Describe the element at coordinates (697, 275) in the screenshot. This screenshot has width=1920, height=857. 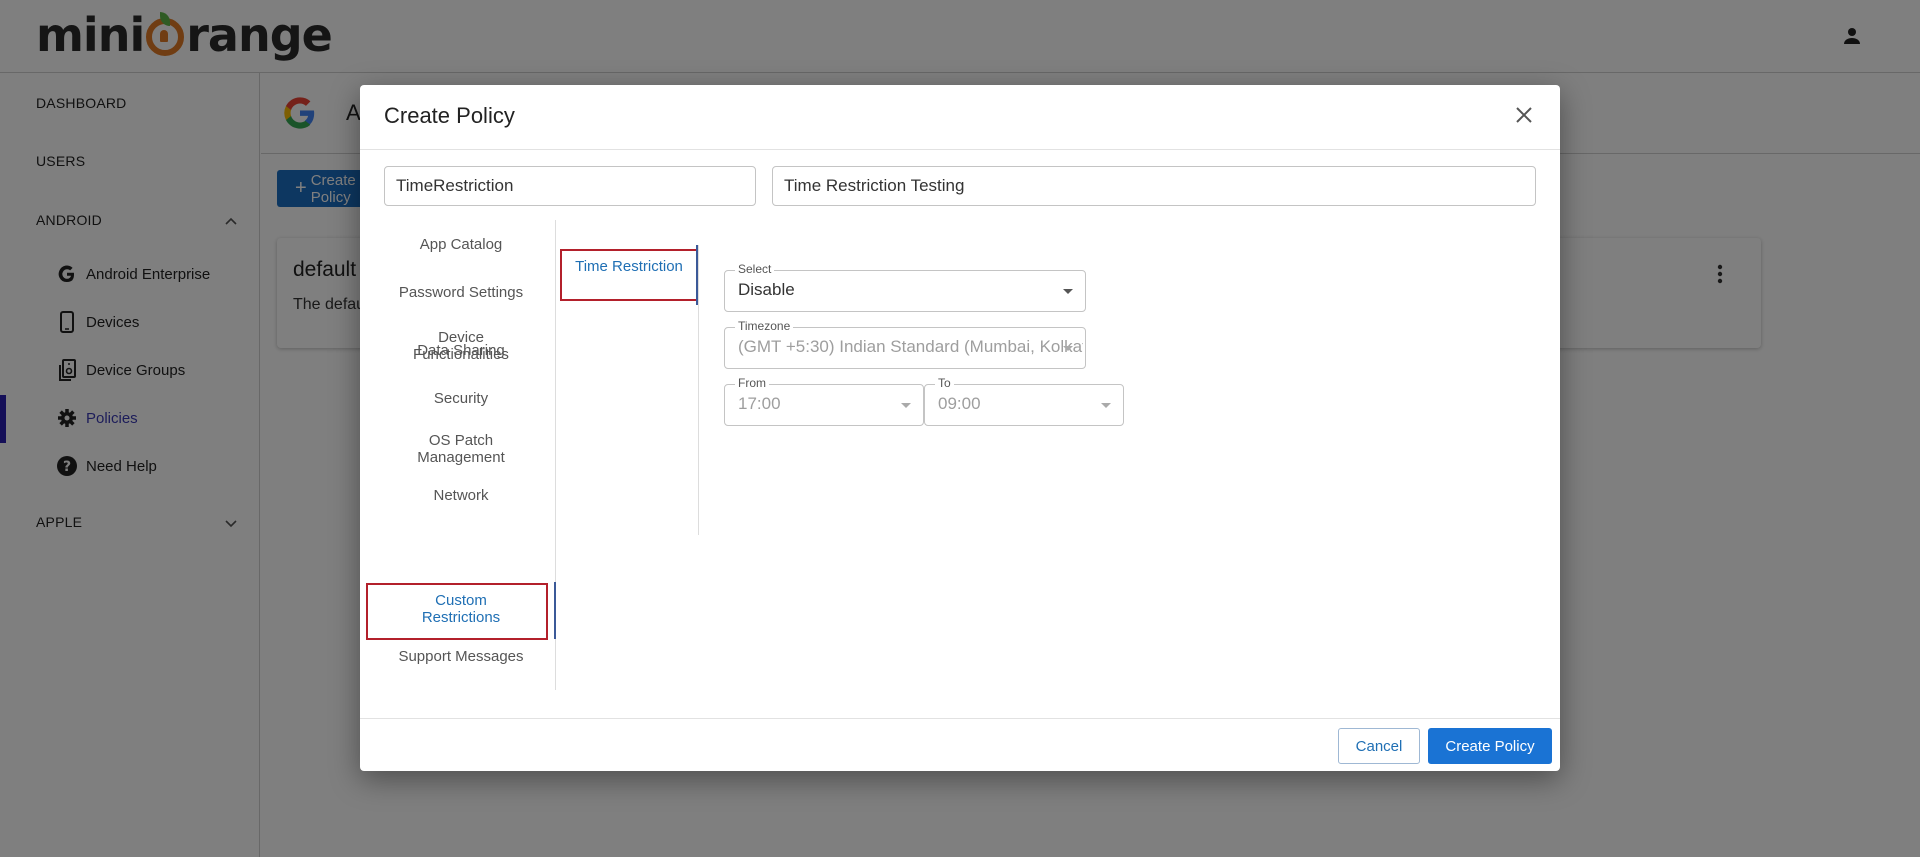
I see `active-subtab-indicator` at that location.